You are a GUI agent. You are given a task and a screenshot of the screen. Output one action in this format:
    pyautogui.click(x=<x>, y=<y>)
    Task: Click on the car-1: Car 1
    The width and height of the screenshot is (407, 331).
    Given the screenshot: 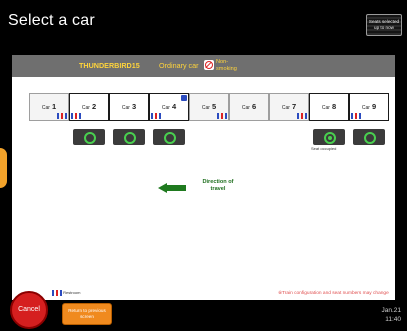 What is the action you would take?
    pyautogui.click(x=49, y=107)
    